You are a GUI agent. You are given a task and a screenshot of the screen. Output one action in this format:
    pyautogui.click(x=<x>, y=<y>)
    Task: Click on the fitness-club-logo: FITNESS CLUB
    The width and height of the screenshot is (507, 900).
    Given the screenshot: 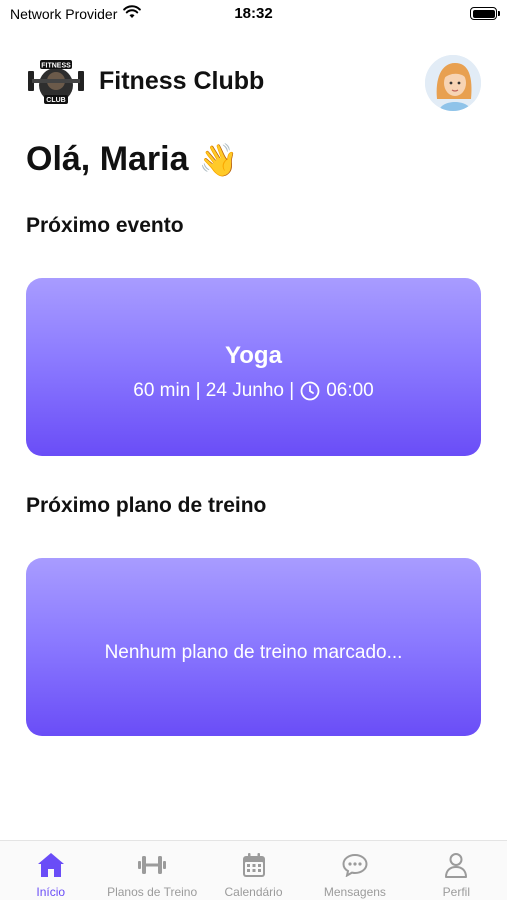 What is the action you would take?
    pyautogui.click(x=56, y=82)
    